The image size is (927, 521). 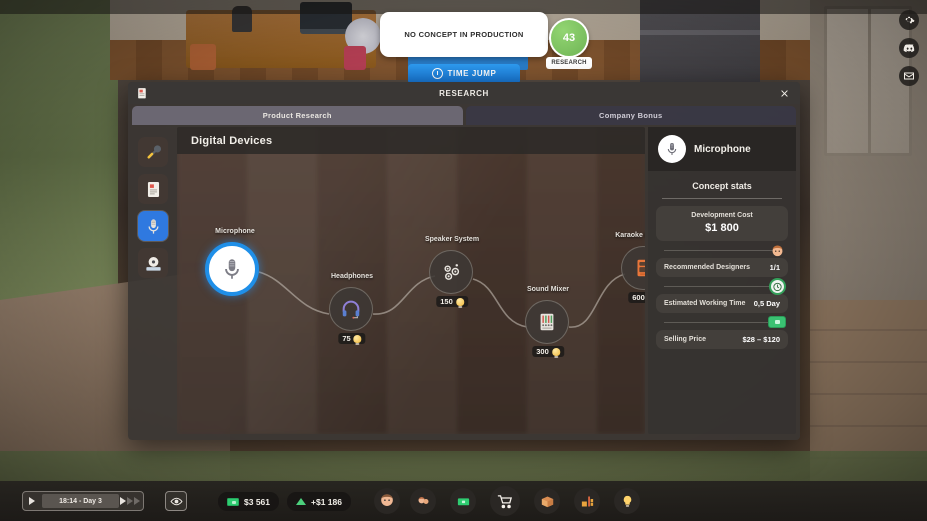 I want to click on tab-company-bonus-label: Company Bonus, so click(x=631, y=115).